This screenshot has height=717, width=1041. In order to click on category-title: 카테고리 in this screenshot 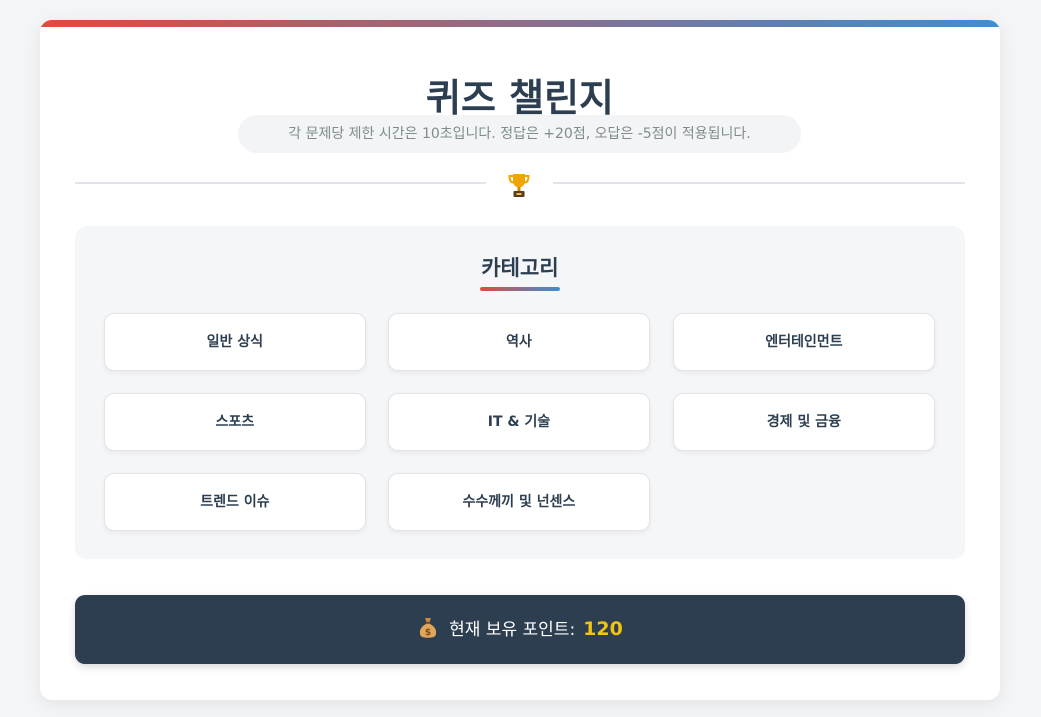, I will do `click(520, 268)`.